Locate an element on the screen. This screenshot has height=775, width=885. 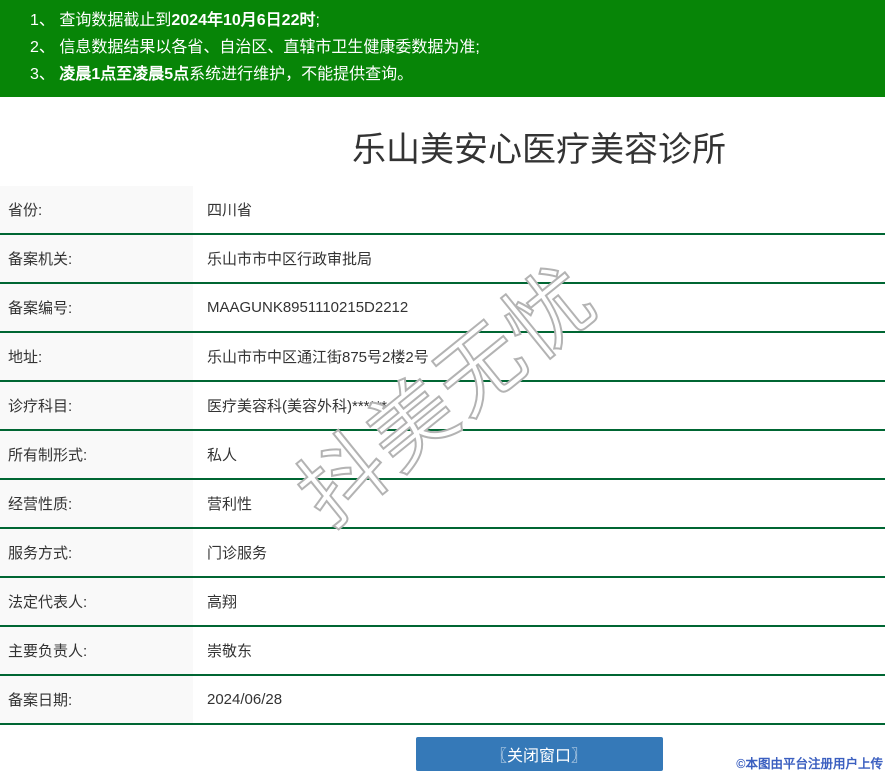
table-row: 地址: 乐山市市中区通江街875号2楼2号 is located at coordinates (442, 357).